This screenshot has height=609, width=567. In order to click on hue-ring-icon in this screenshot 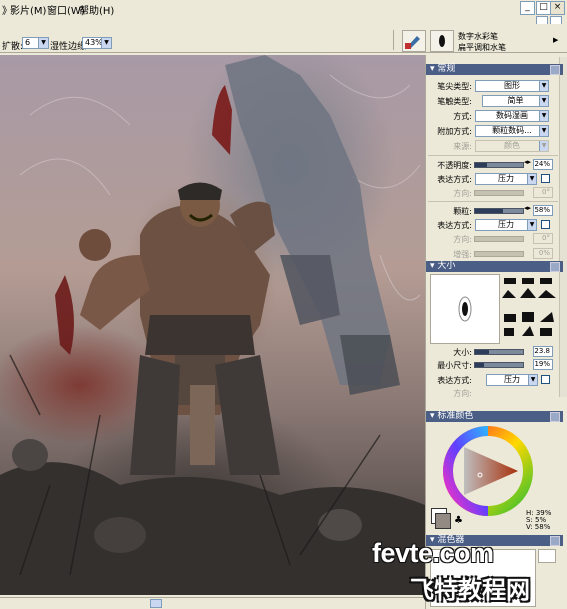, I will do `click(488, 471)`.